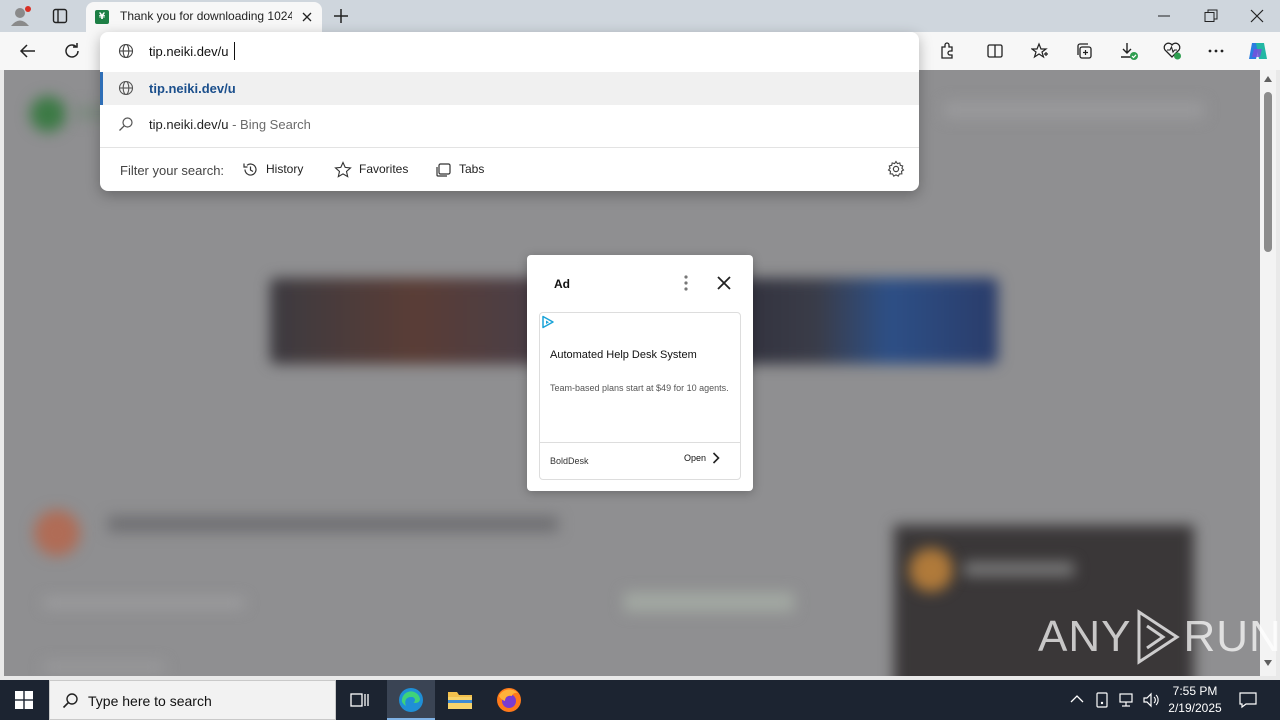 The image size is (1280, 720). Describe the element at coordinates (569, 461) in the screenshot. I see `ad-brand: BoldDesk` at that location.